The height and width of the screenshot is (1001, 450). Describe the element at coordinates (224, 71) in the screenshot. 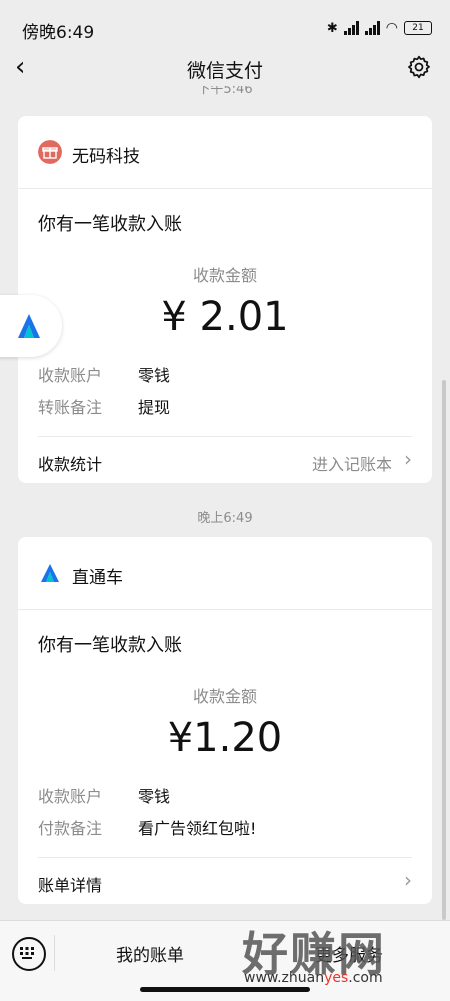

I see `page-title: 微信支付` at that location.